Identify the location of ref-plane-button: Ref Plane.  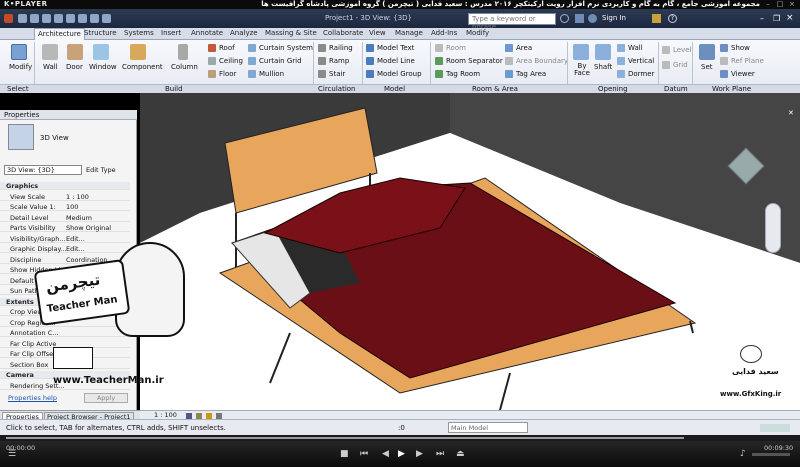
(747, 61).